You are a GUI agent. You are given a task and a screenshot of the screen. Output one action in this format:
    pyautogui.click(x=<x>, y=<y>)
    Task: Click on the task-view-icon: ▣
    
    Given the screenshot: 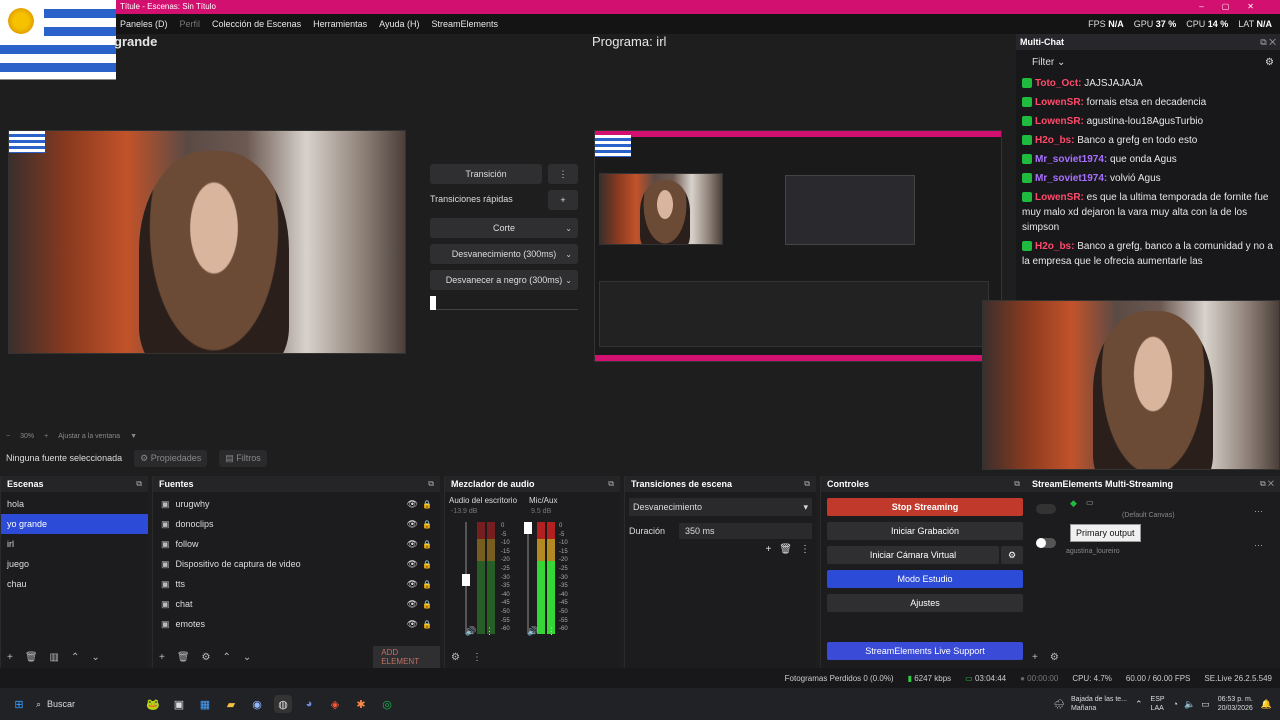 What is the action you would take?
    pyautogui.click(x=179, y=704)
    